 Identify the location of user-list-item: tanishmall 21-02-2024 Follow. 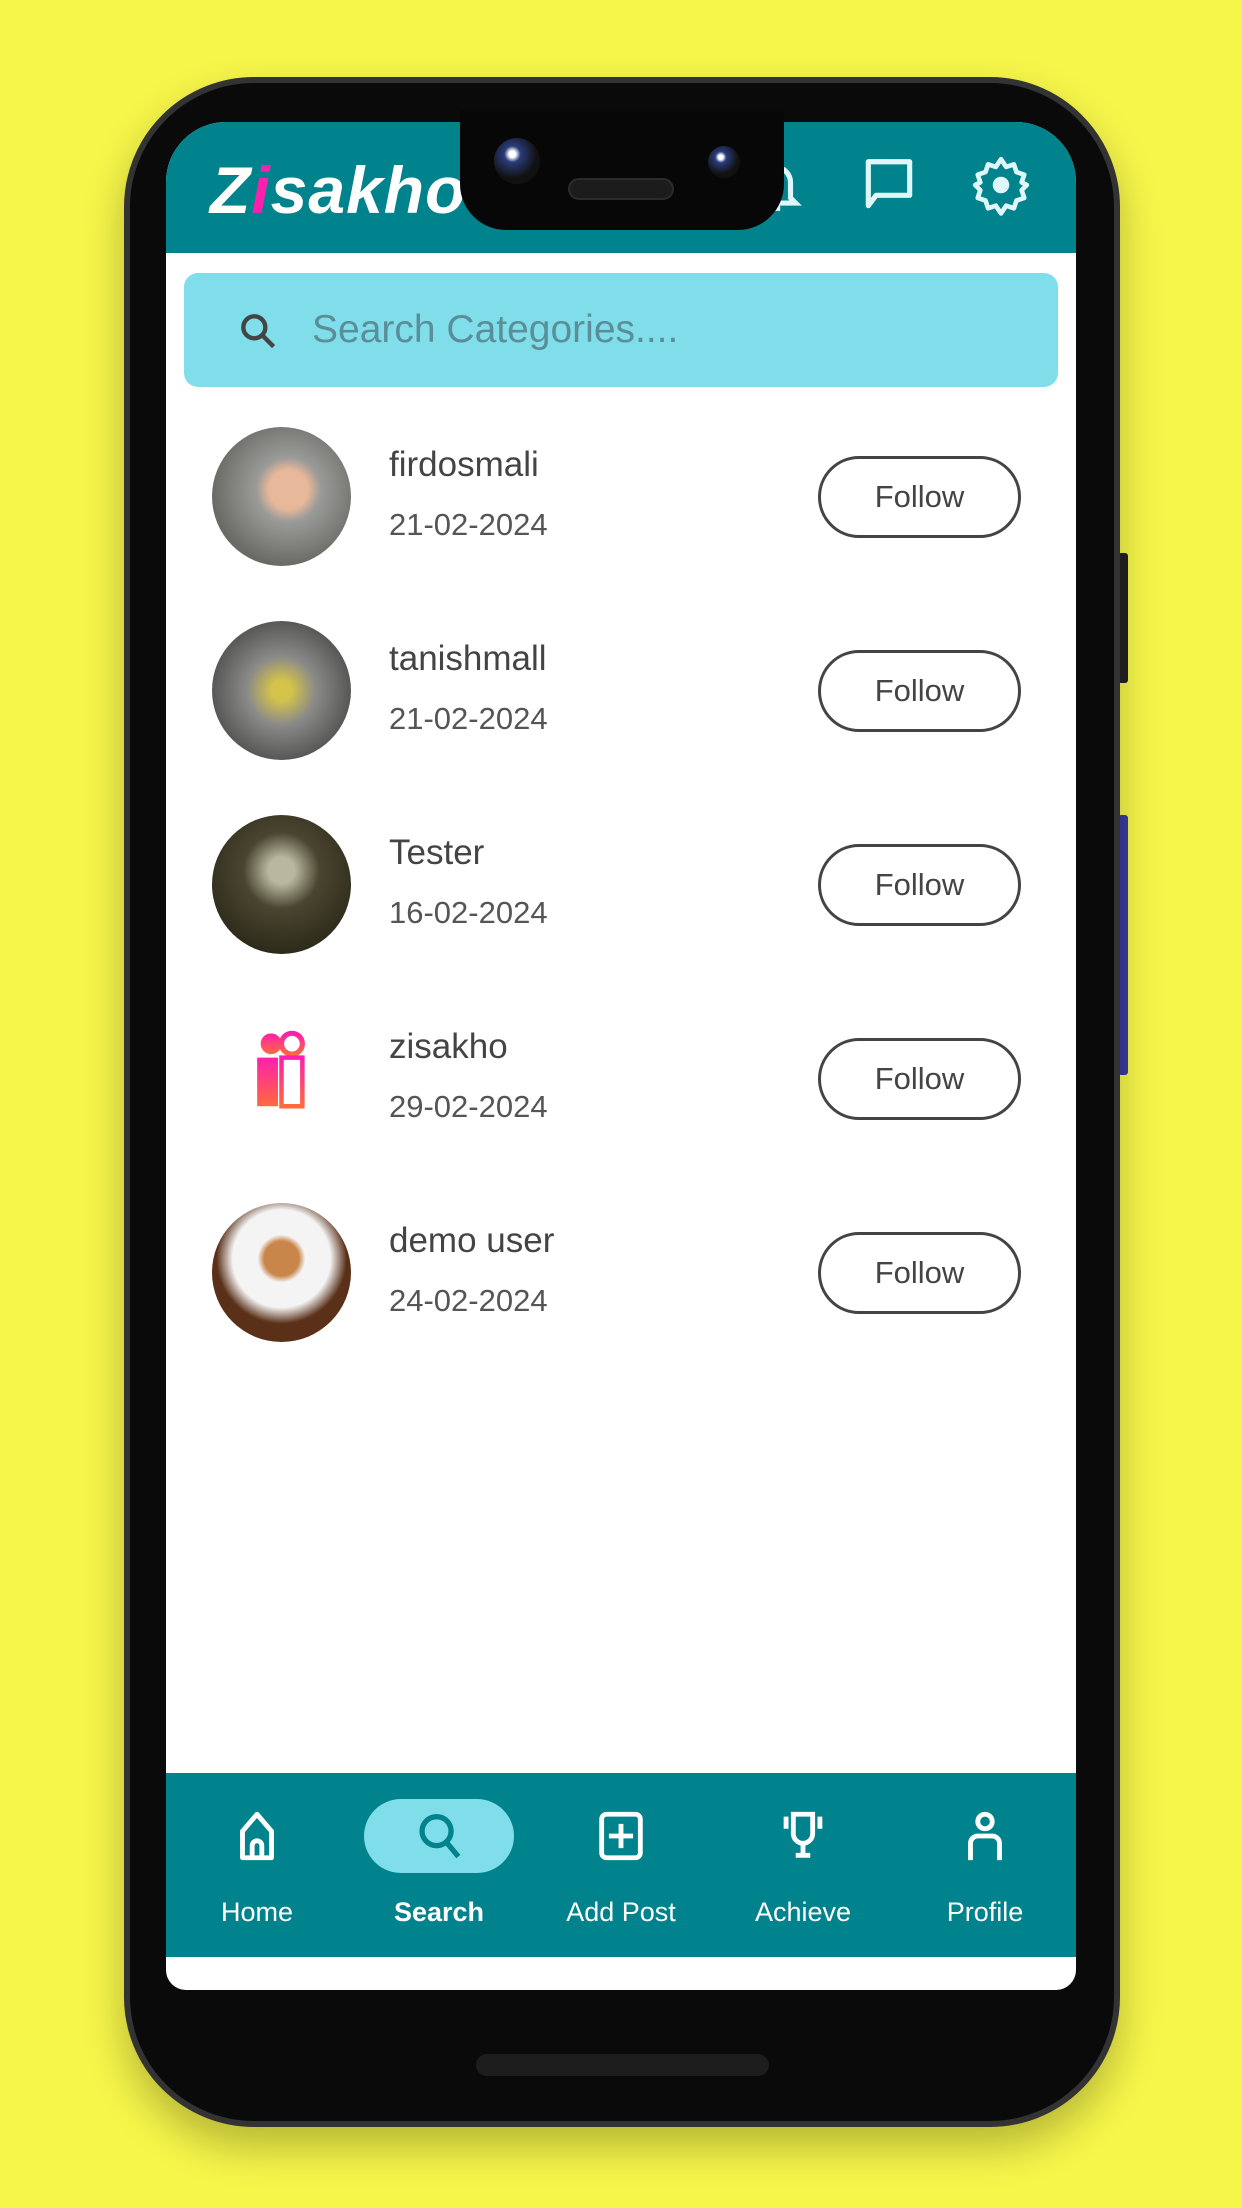
(621, 691).